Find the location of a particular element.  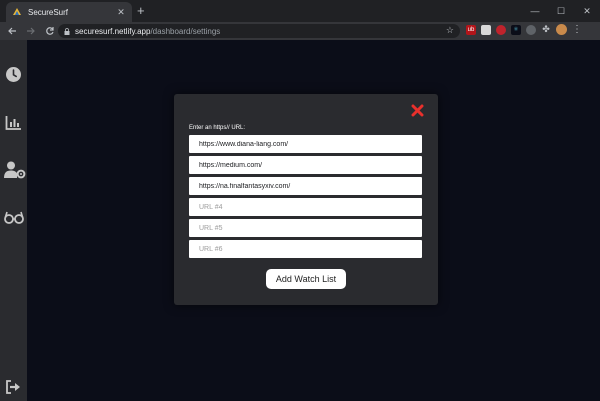

url-prompt-label: Enter an https// URL: is located at coordinates (217, 128).